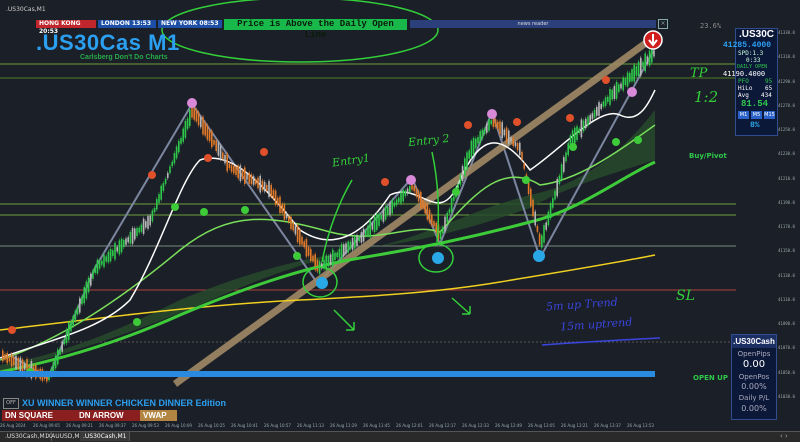  I want to click on vwap-button: VWAP, so click(158, 415).